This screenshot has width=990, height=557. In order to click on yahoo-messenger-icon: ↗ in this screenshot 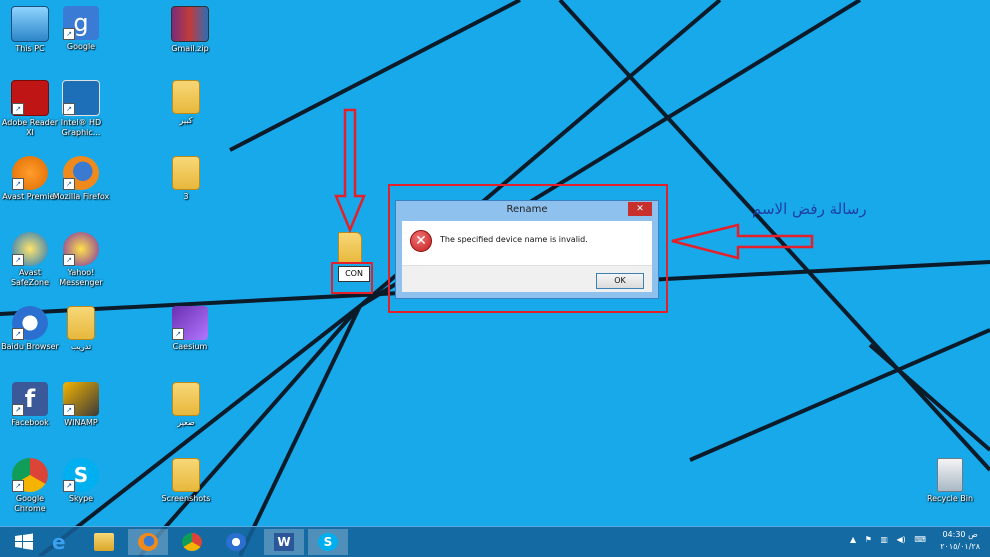, I will do `click(81, 249)`.